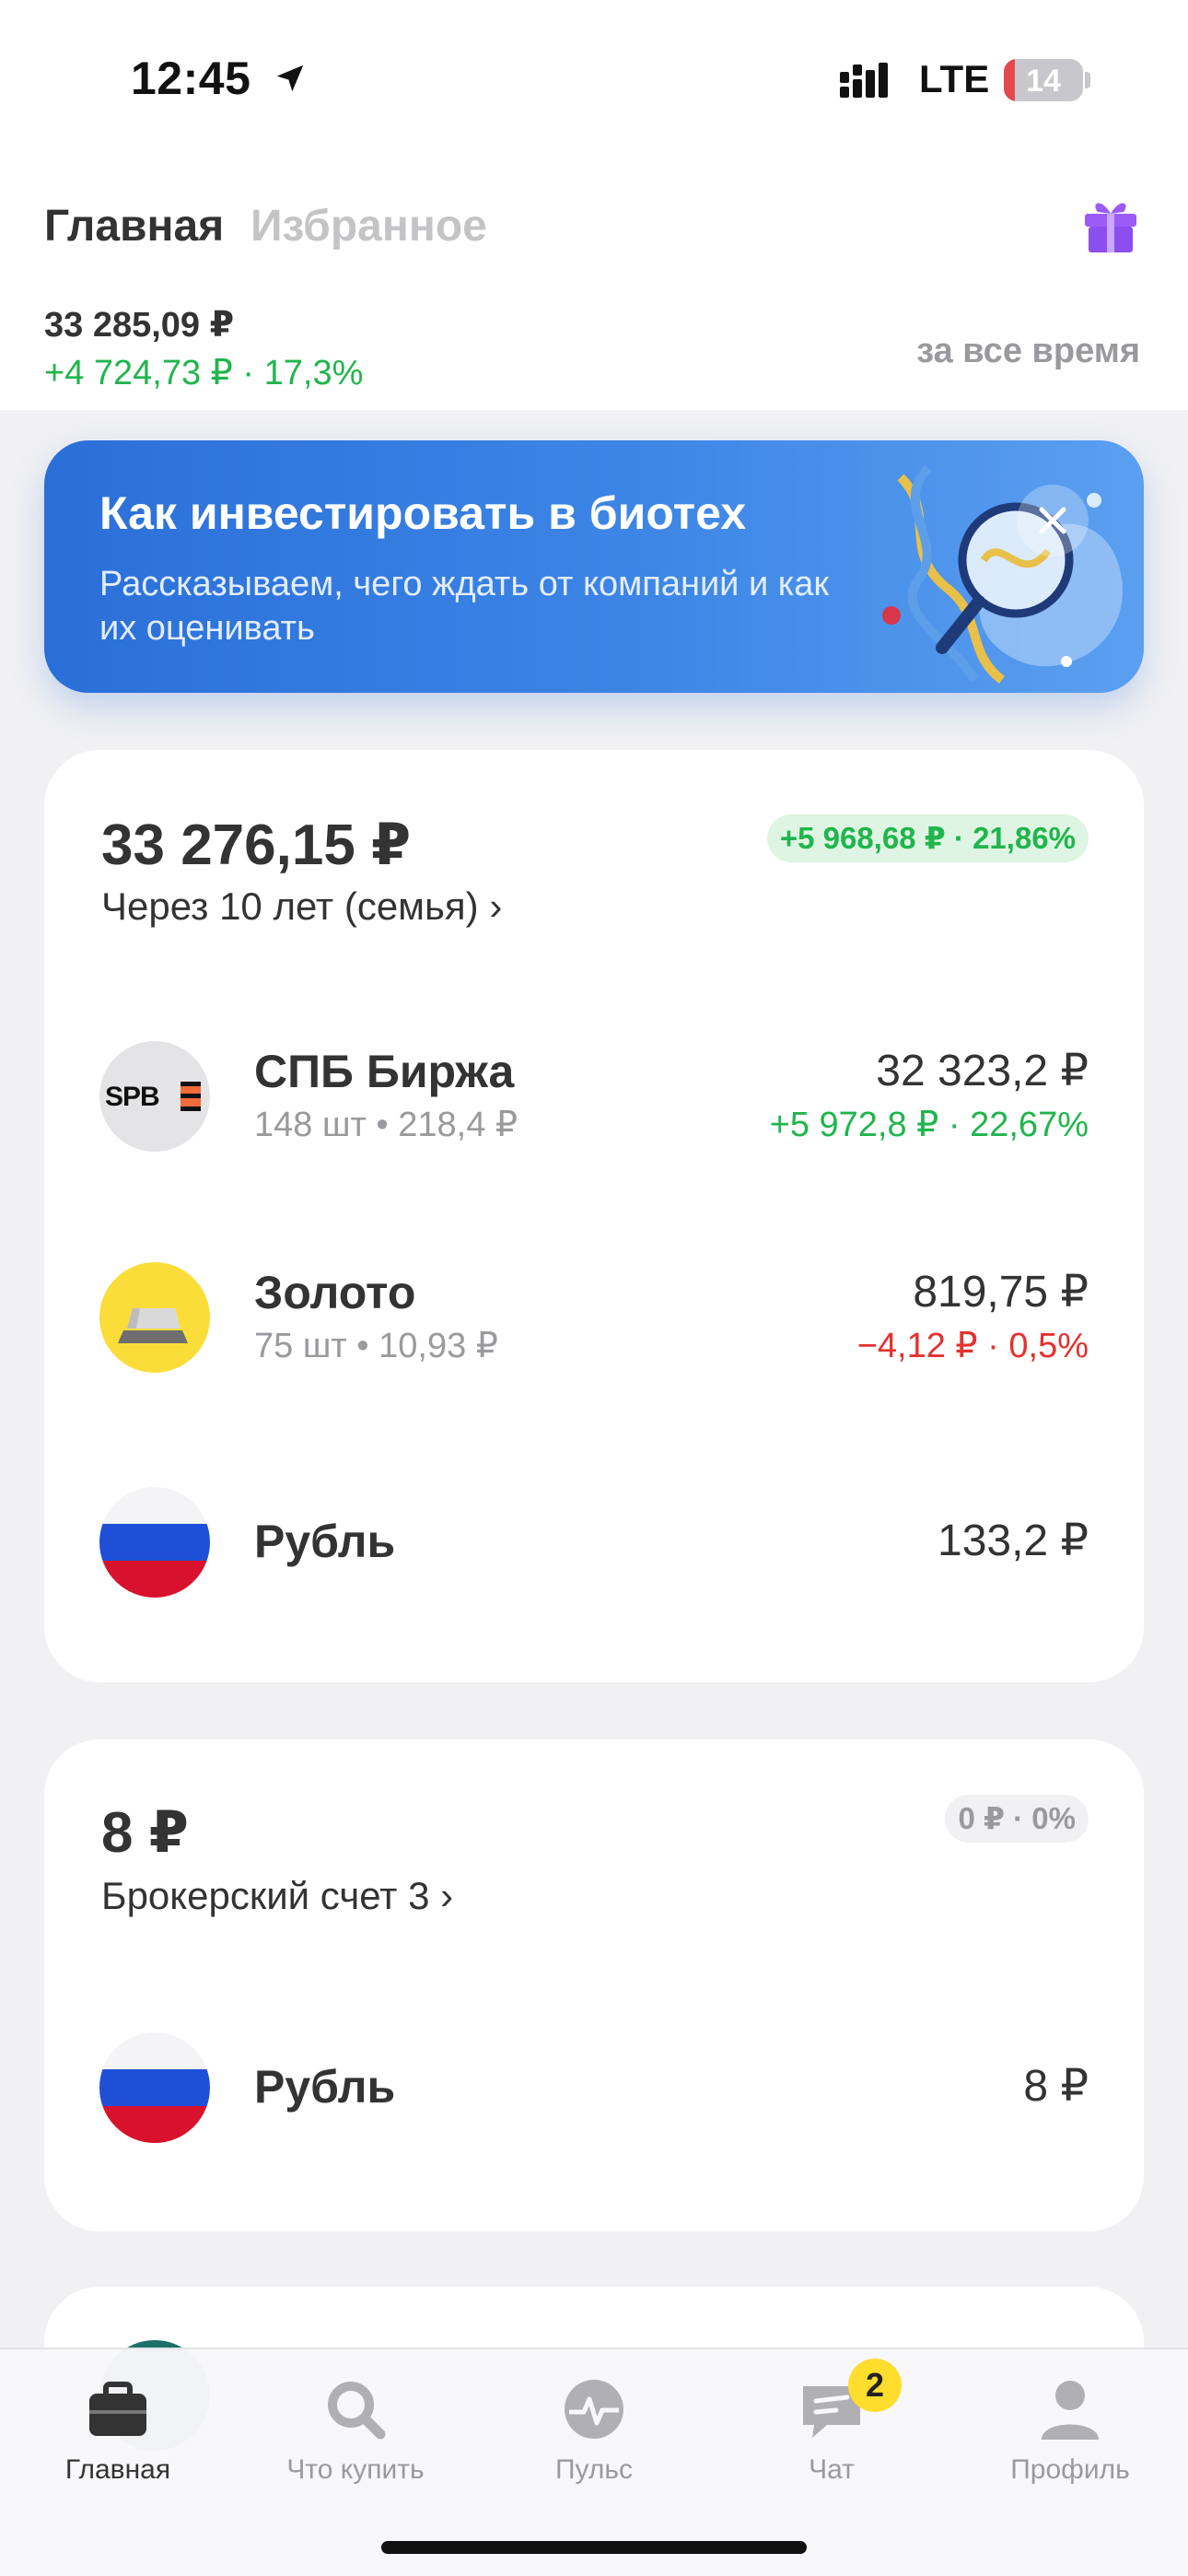 The width and height of the screenshot is (1188, 2576). What do you see at coordinates (423, 513) in the screenshot?
I see `banner-title: Как инвестировать в биотех` at bounding box center [423, 513].